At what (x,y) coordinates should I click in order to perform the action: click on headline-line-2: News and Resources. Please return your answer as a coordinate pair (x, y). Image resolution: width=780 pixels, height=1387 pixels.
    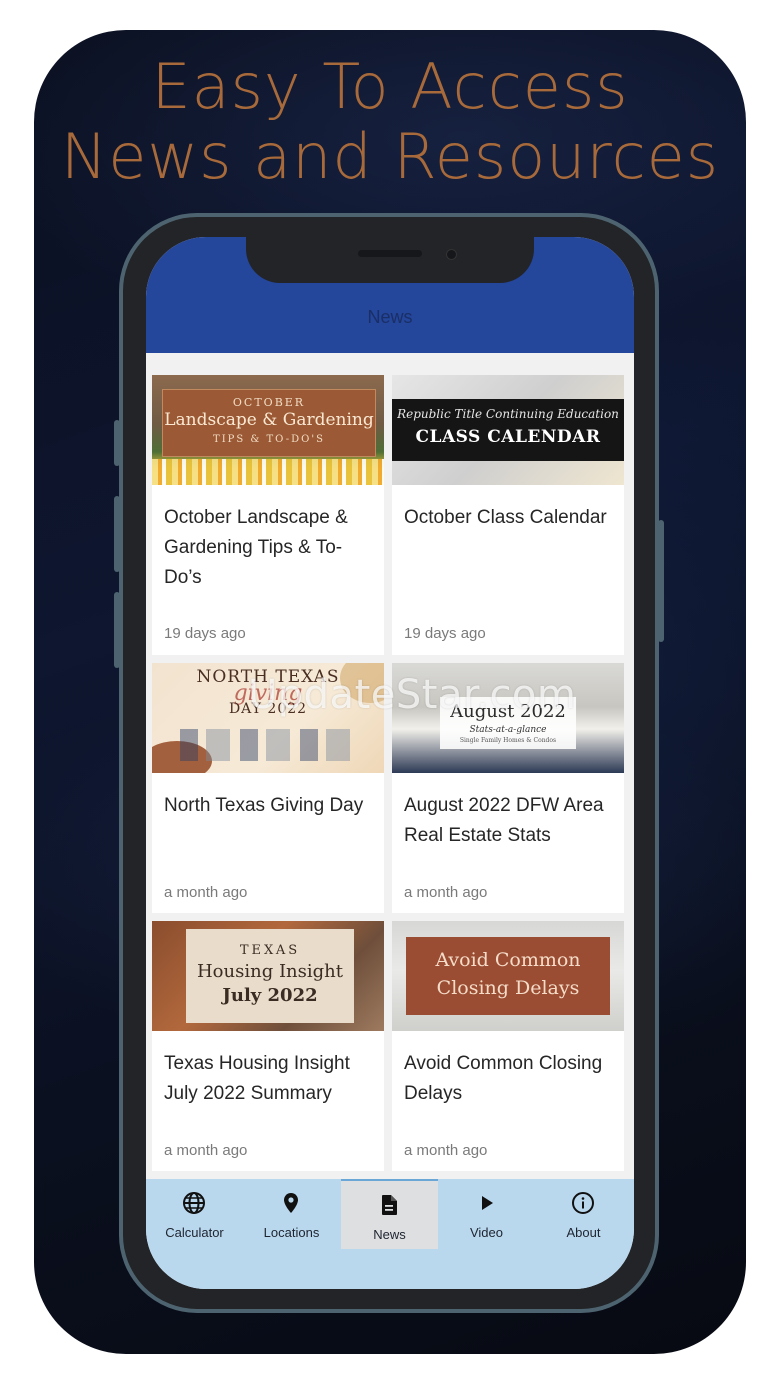
    Looking at the image, I should click on (390, 156).